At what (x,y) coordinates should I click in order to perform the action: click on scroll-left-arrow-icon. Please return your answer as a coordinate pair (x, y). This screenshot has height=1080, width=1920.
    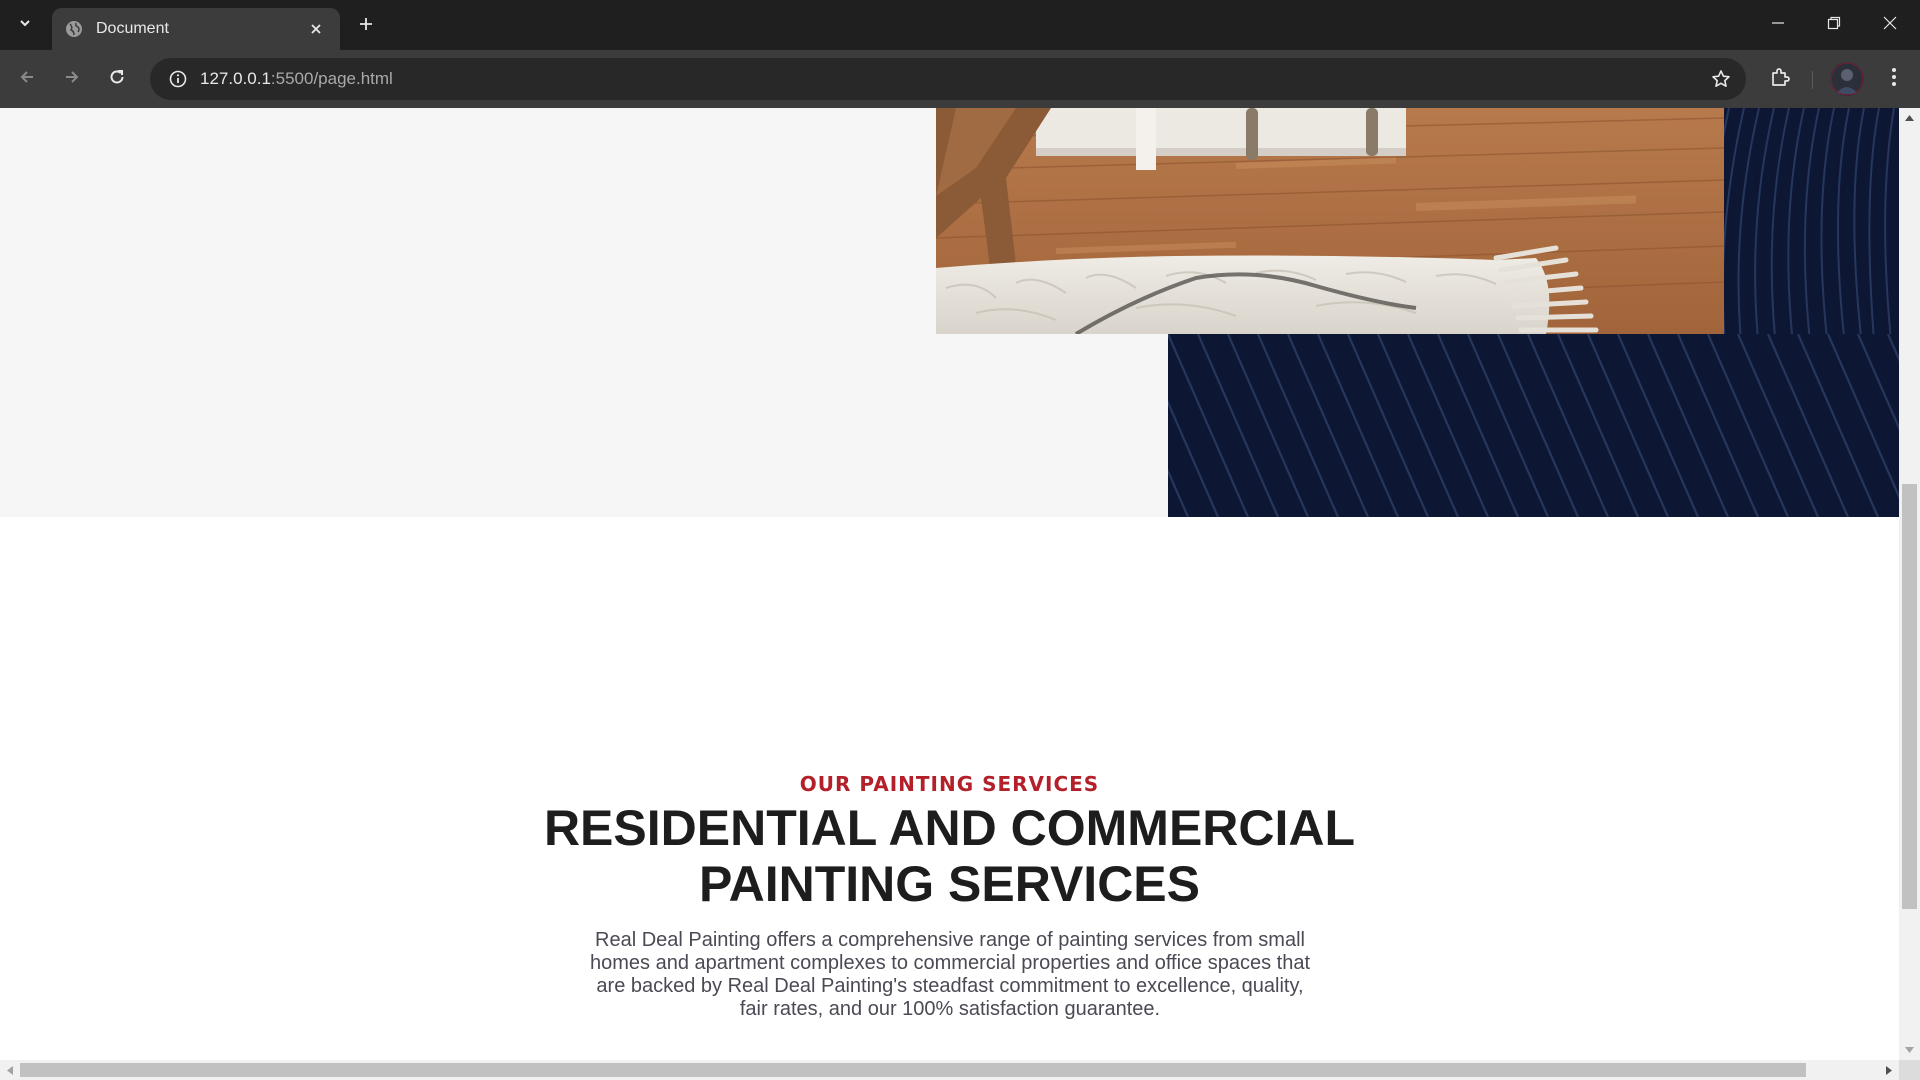
    Looking at the image, I should click on (10, 1070).